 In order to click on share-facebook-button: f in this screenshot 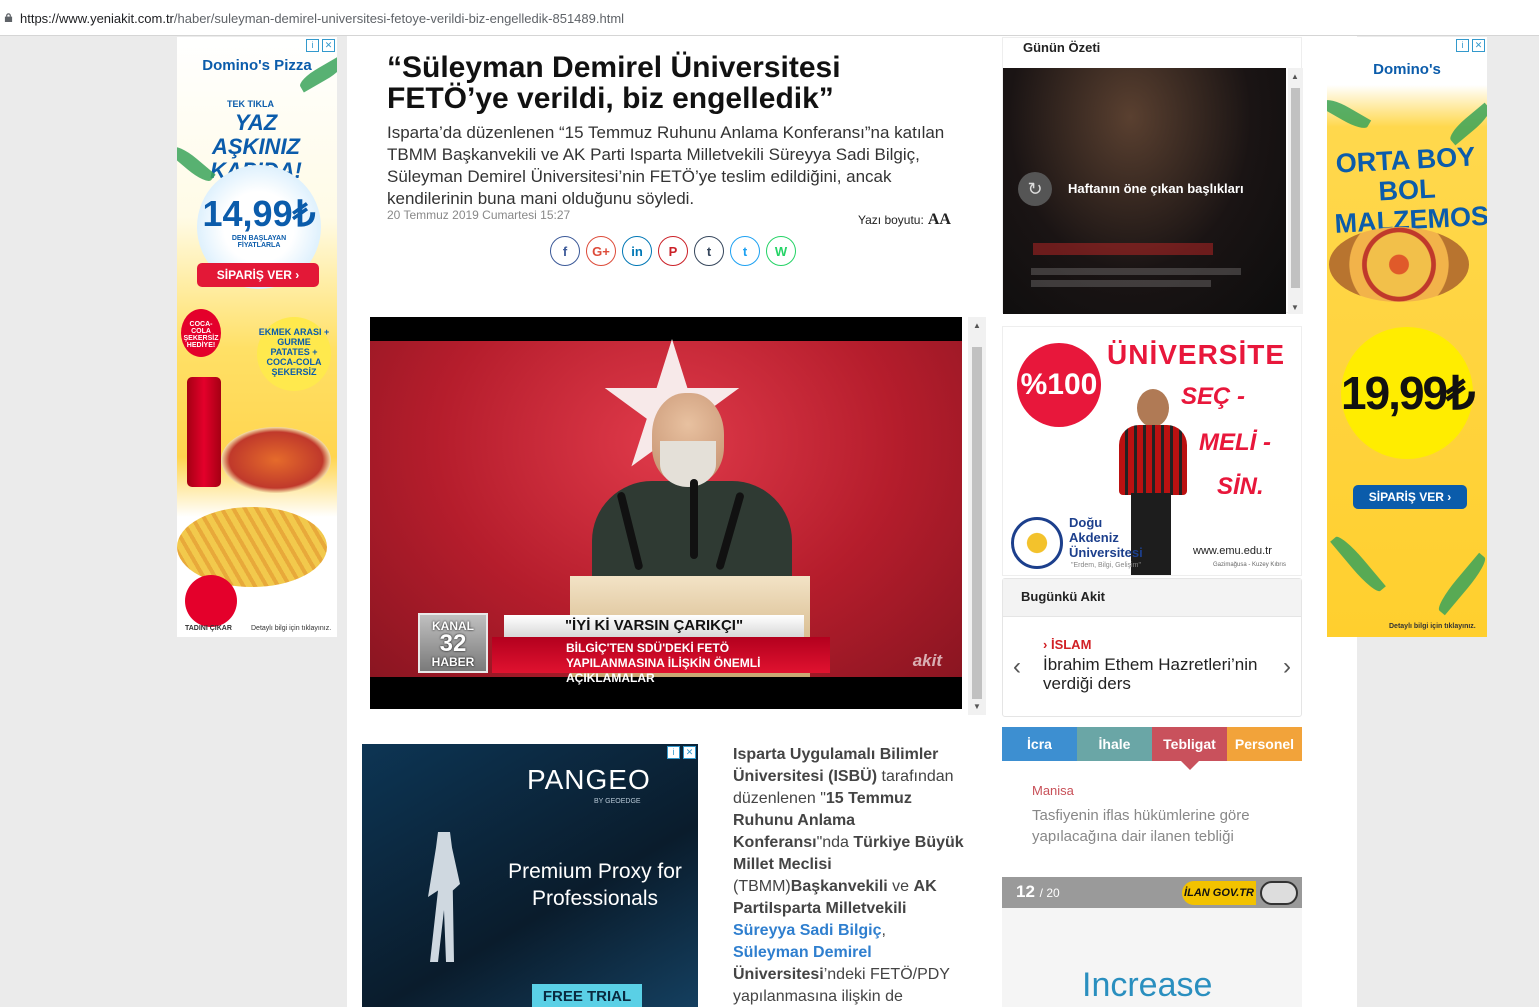, I will do `click(565, 251)`.